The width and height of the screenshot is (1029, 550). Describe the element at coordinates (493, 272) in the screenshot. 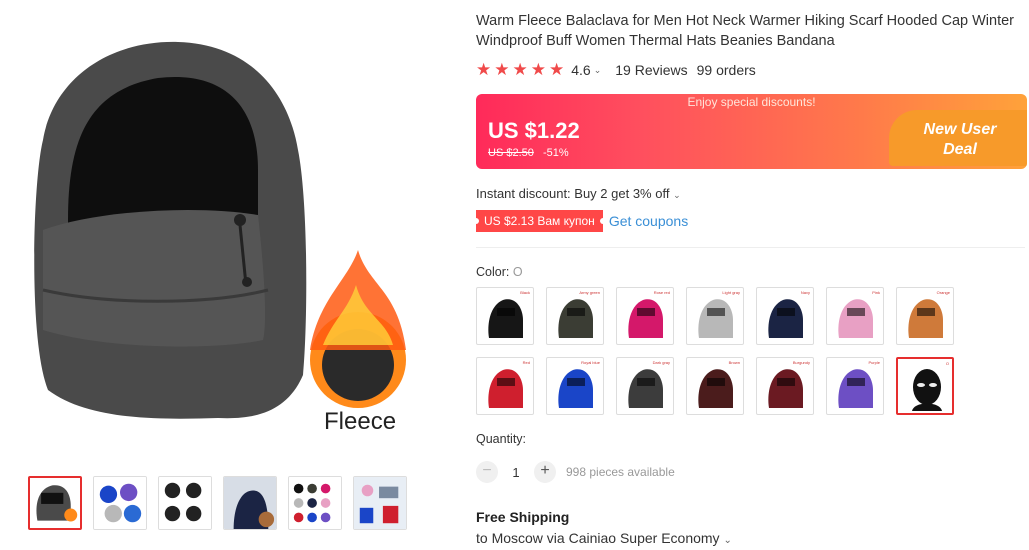

I see `color-label-text: Color:` at that location.